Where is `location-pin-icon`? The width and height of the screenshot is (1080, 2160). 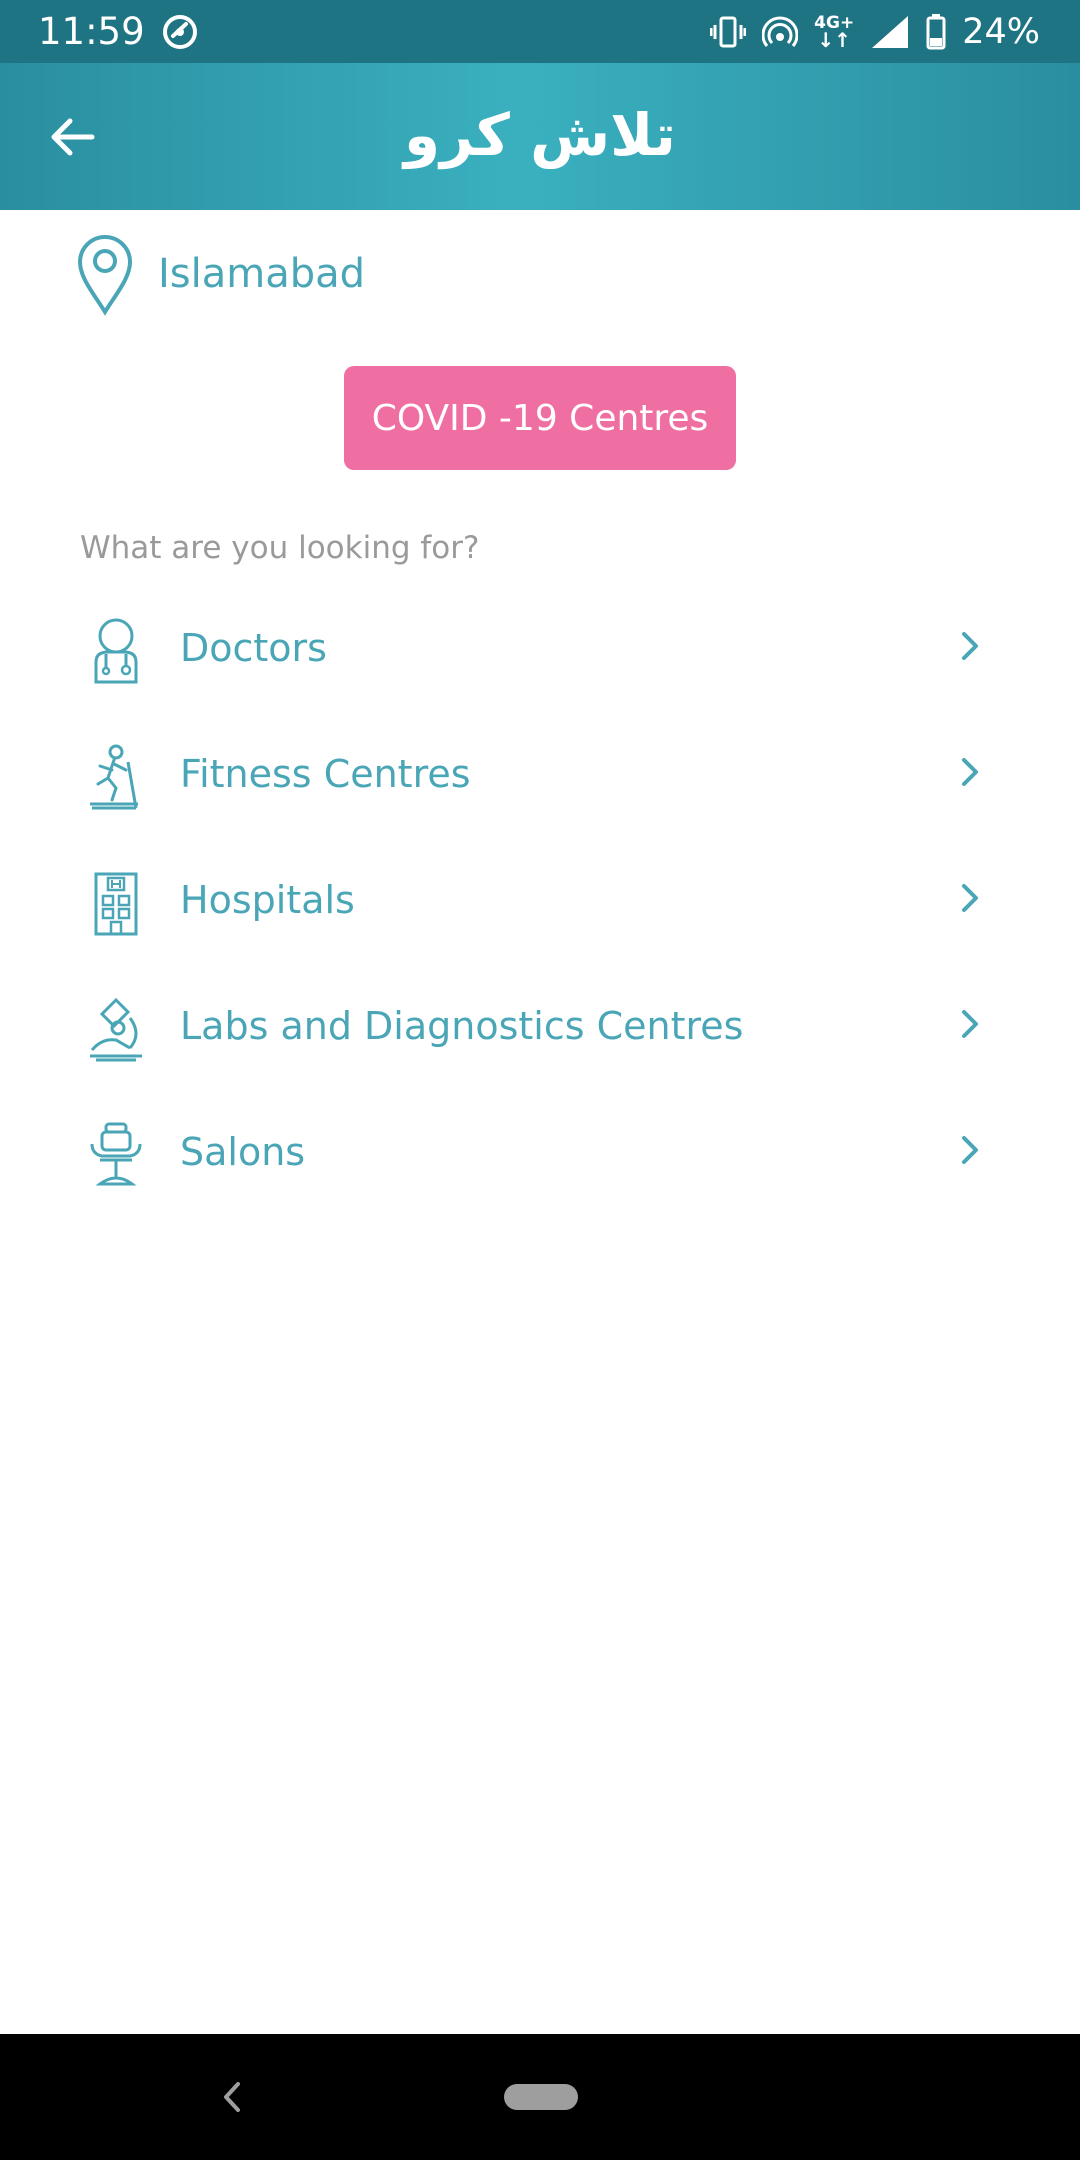
location-pin-icon is located at coordinates (105, 275).